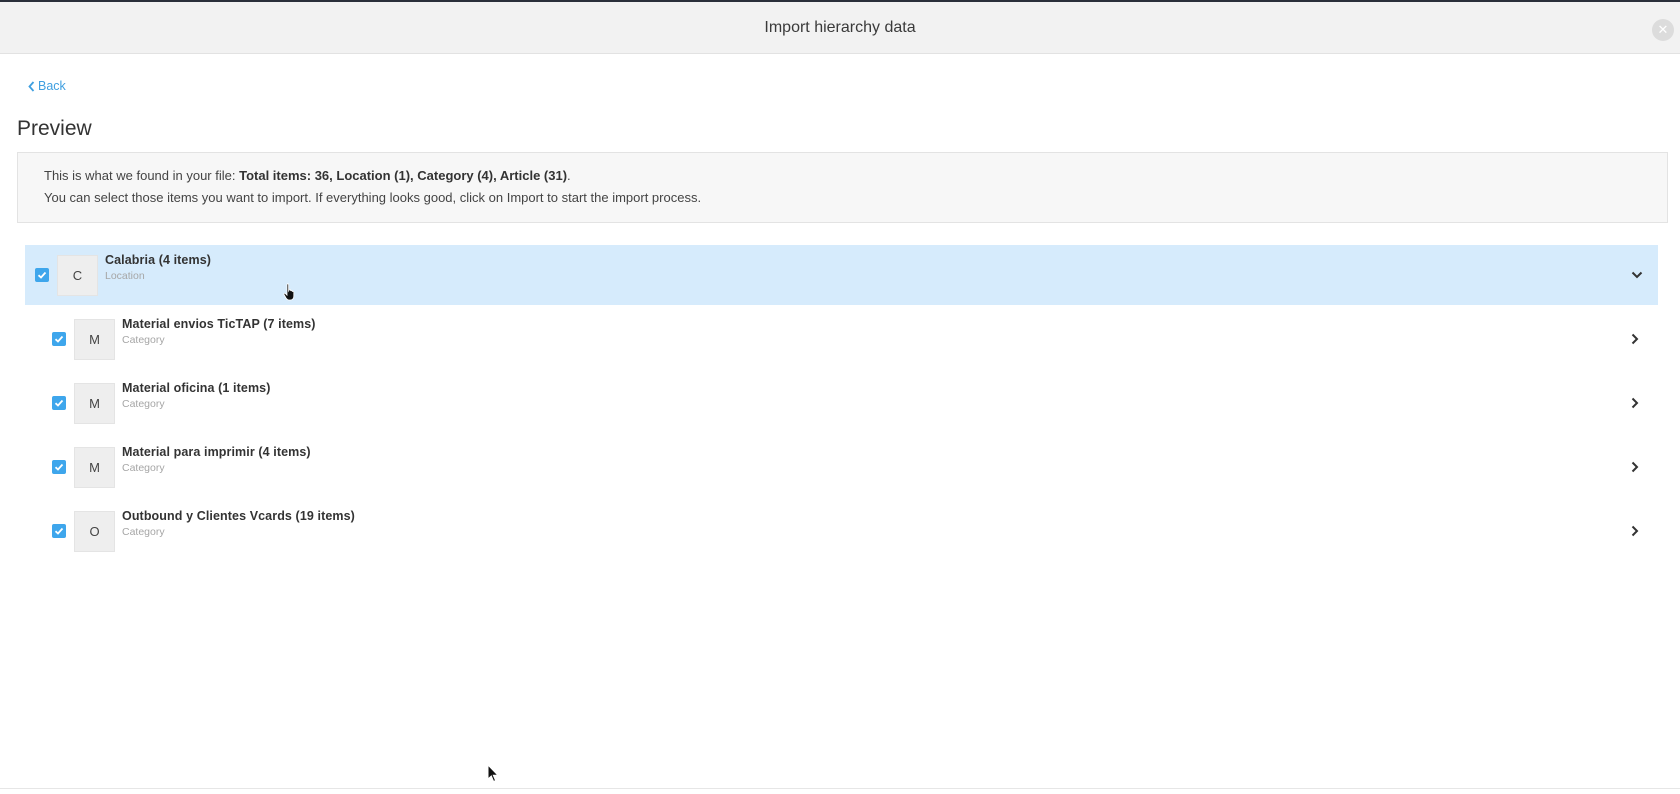 This screenshot has height=794, width=1680. I want to click on back-link: Back, so click(47, 86).